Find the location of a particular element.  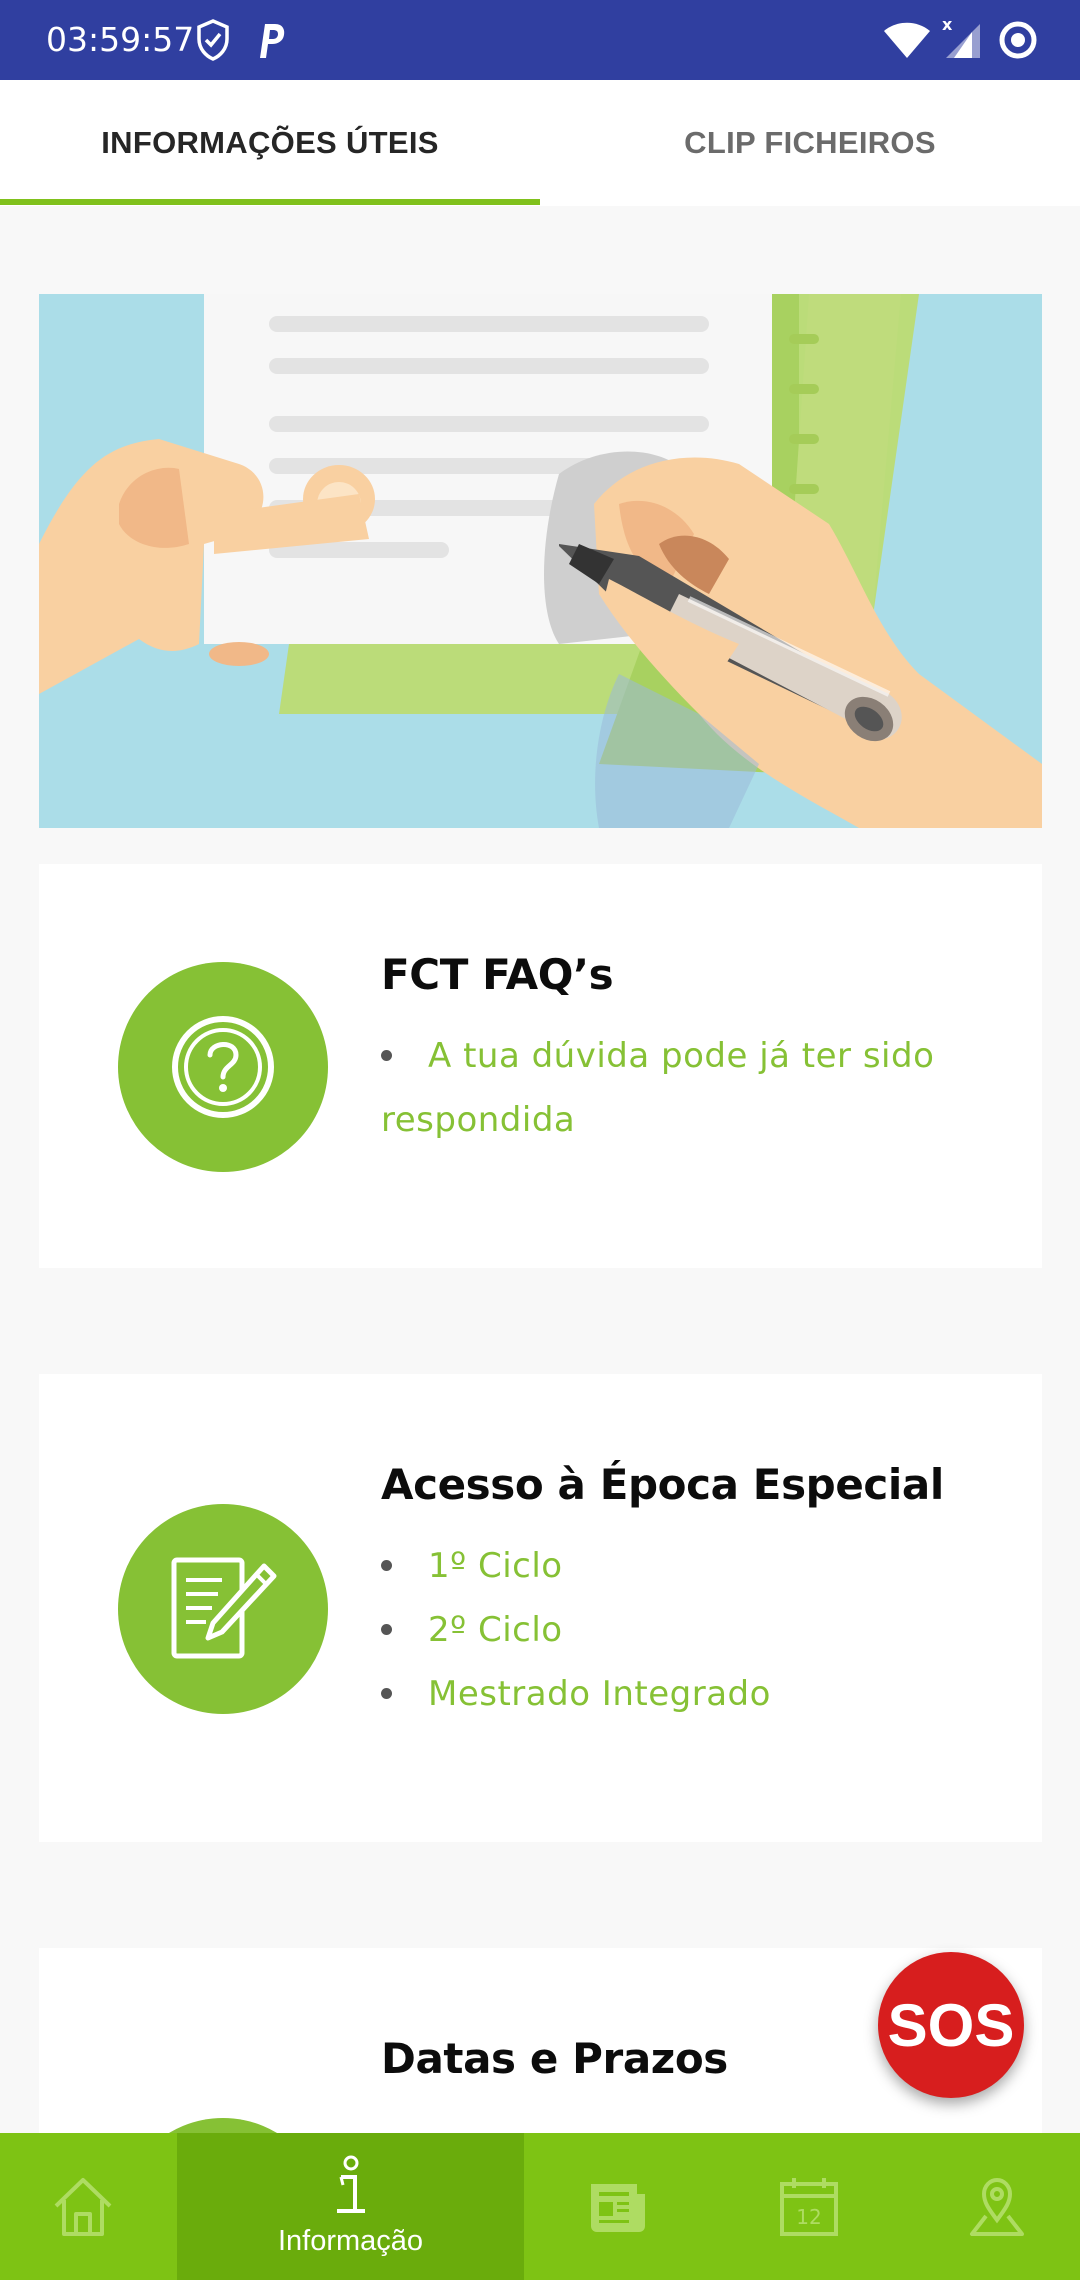

nav-home is located at coordinates (83, 2206).